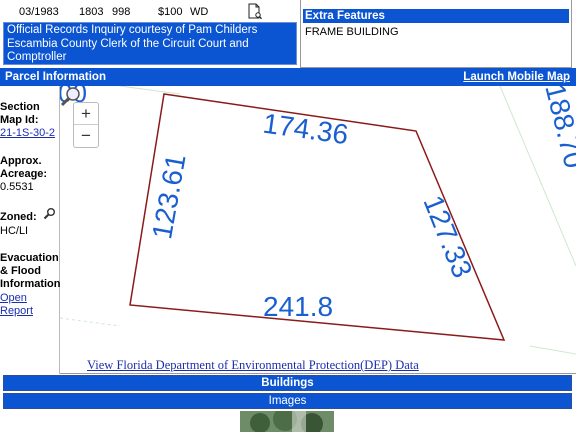 The height and width of the screenshot is (432, 576). I want to click on buildings-section-button: Buildings, so click(287, 383).